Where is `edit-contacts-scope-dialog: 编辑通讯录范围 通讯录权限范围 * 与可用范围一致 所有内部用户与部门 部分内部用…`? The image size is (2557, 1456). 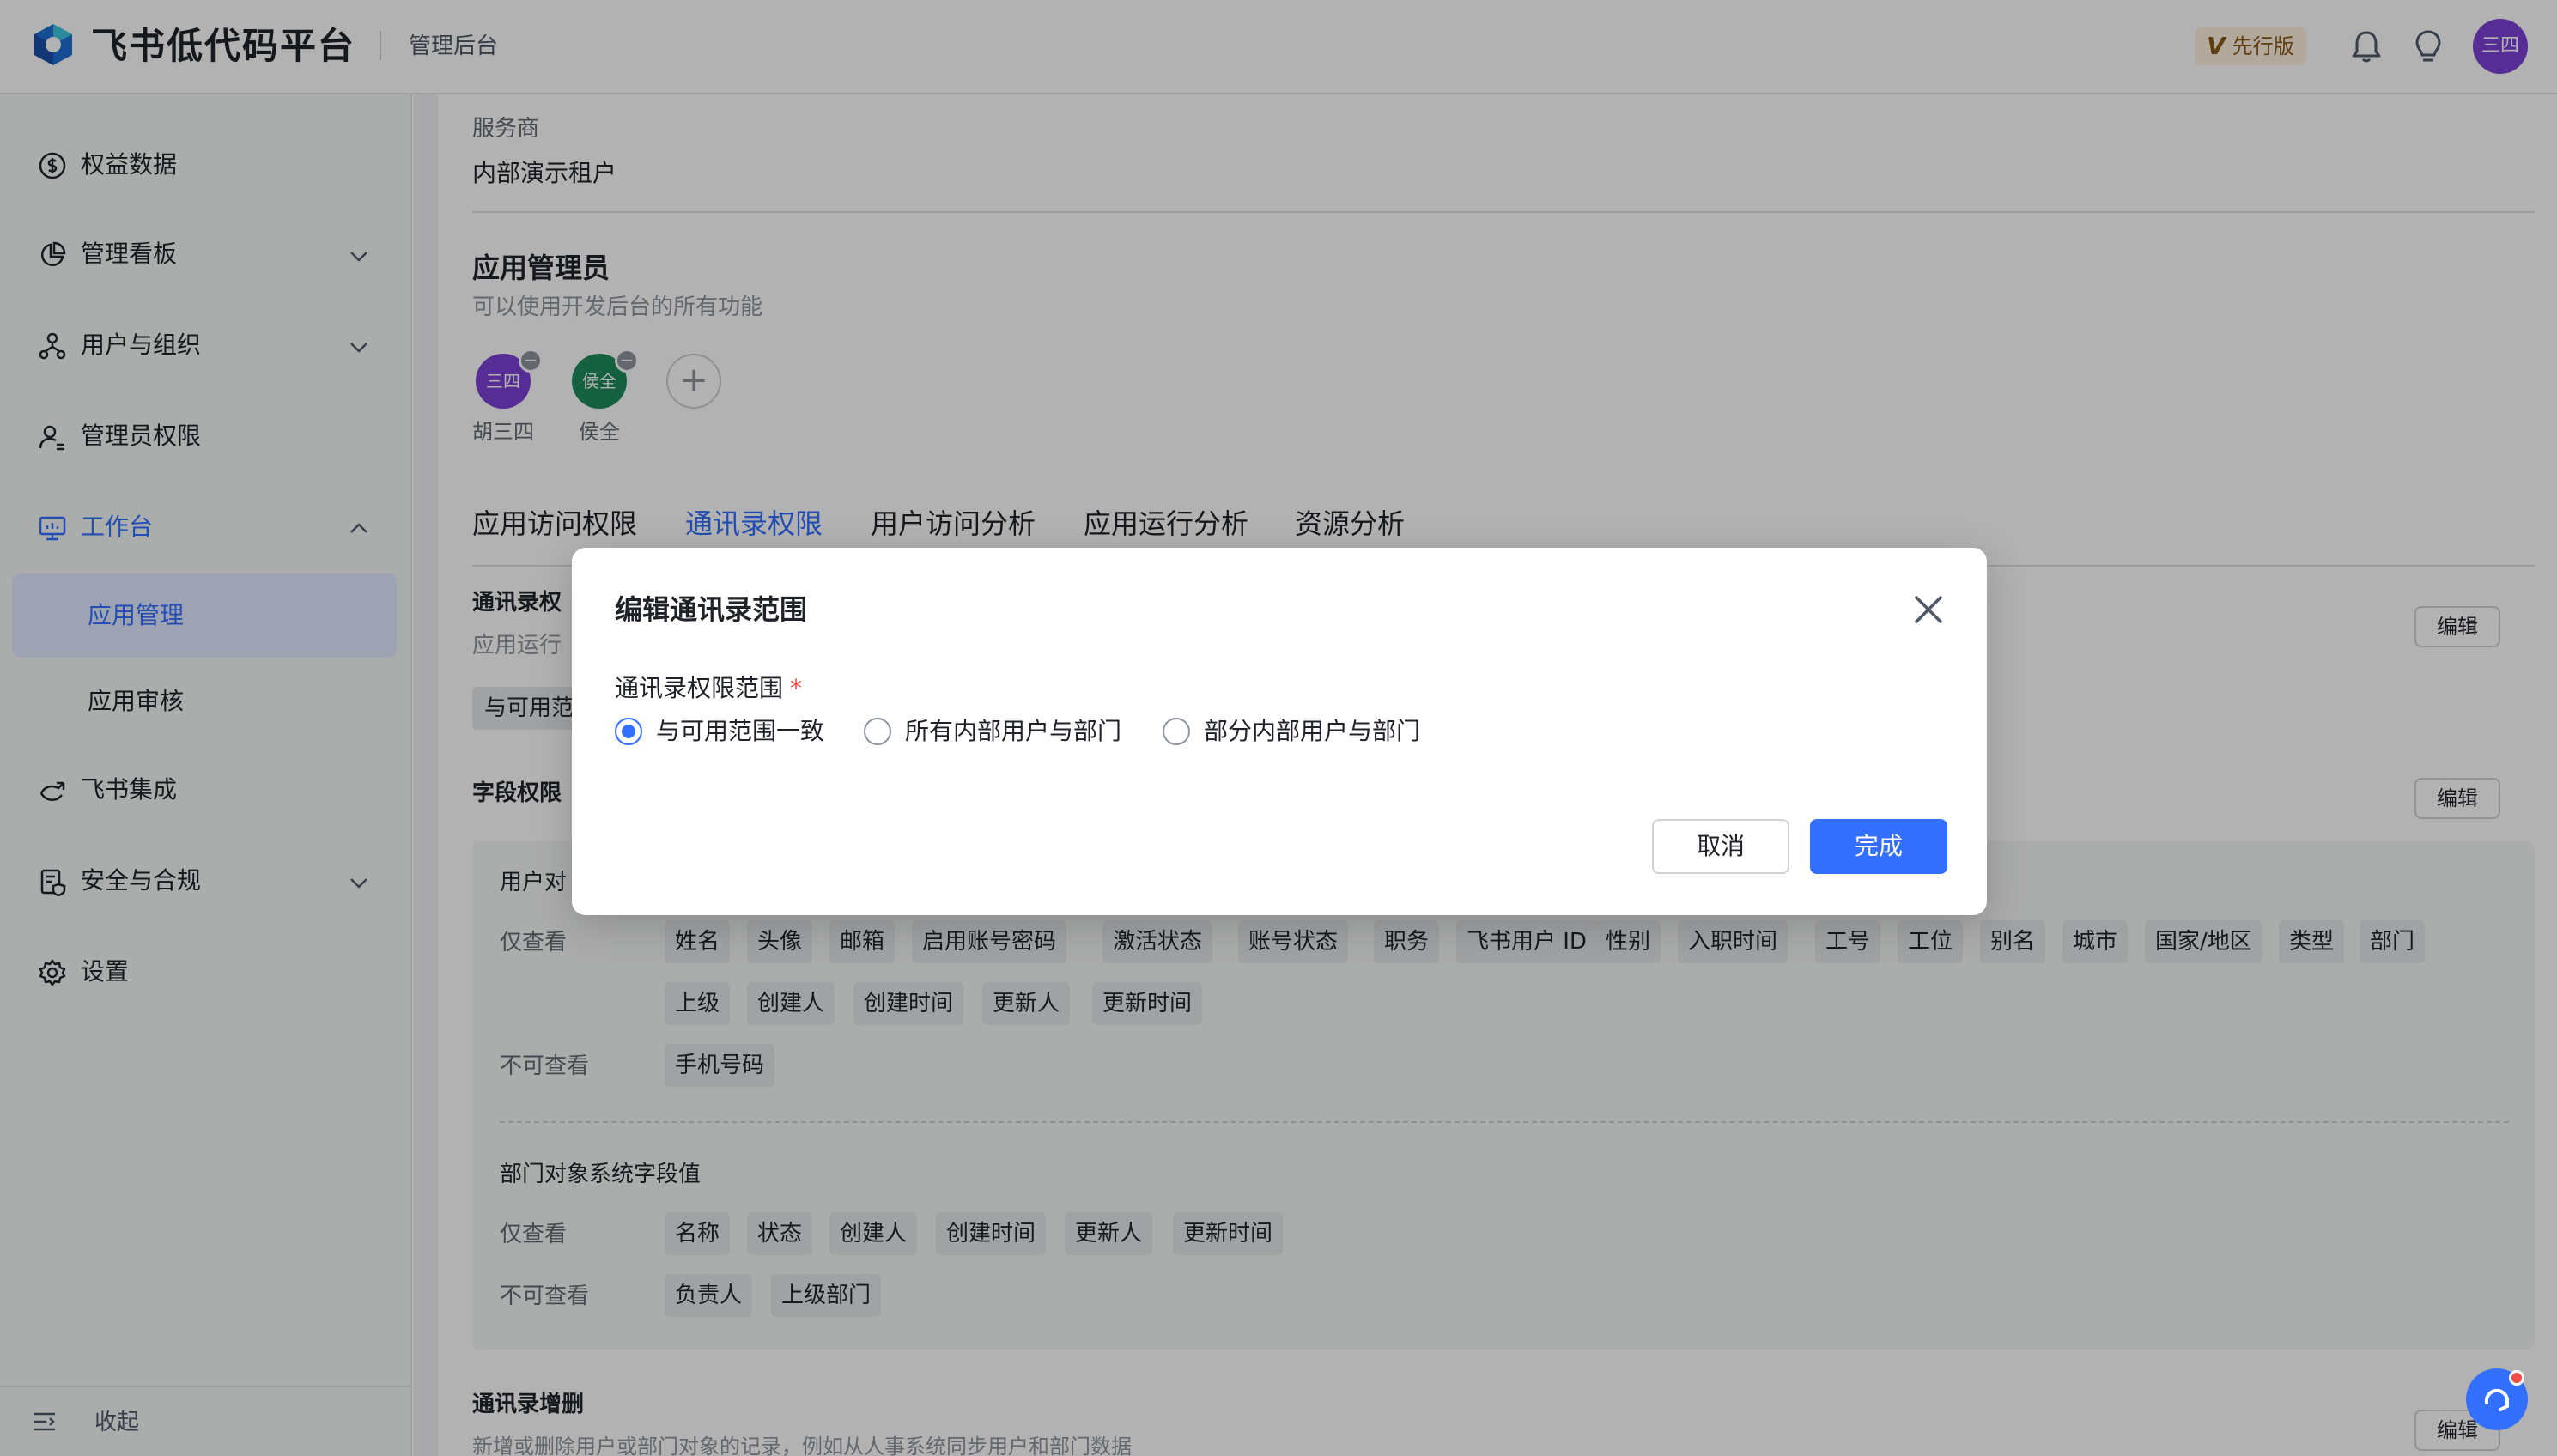 edit-contacts-scope-dialog: 编辑通讯录范围 通讯录权限范围 * 与可用范围一致 所有内部用户与部门 部分内部用… is located at coordinates (1279, 731).